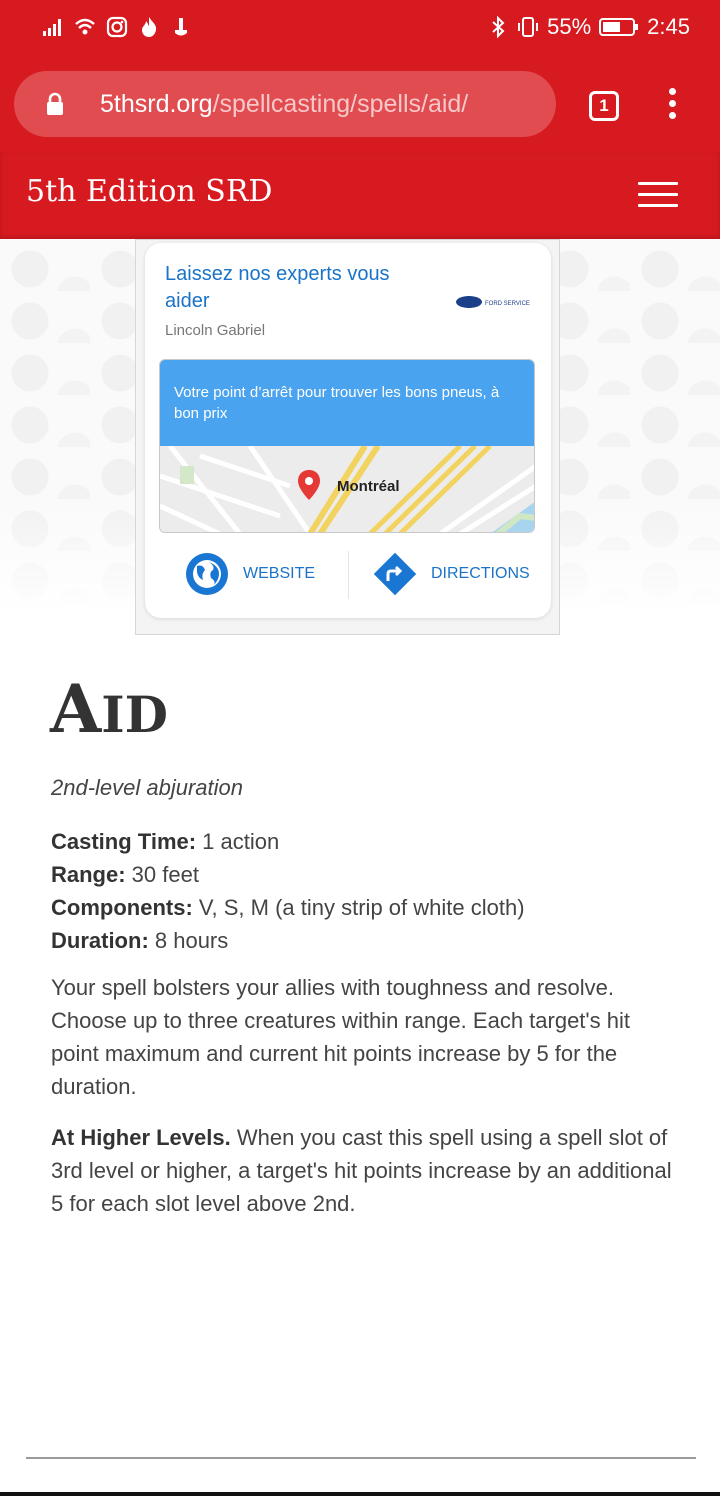 The image size is (720, 1496). Describe the element at coordinates (507, 304) in the screenshot. I see `svg-text: FORD SERVICE` at that location.